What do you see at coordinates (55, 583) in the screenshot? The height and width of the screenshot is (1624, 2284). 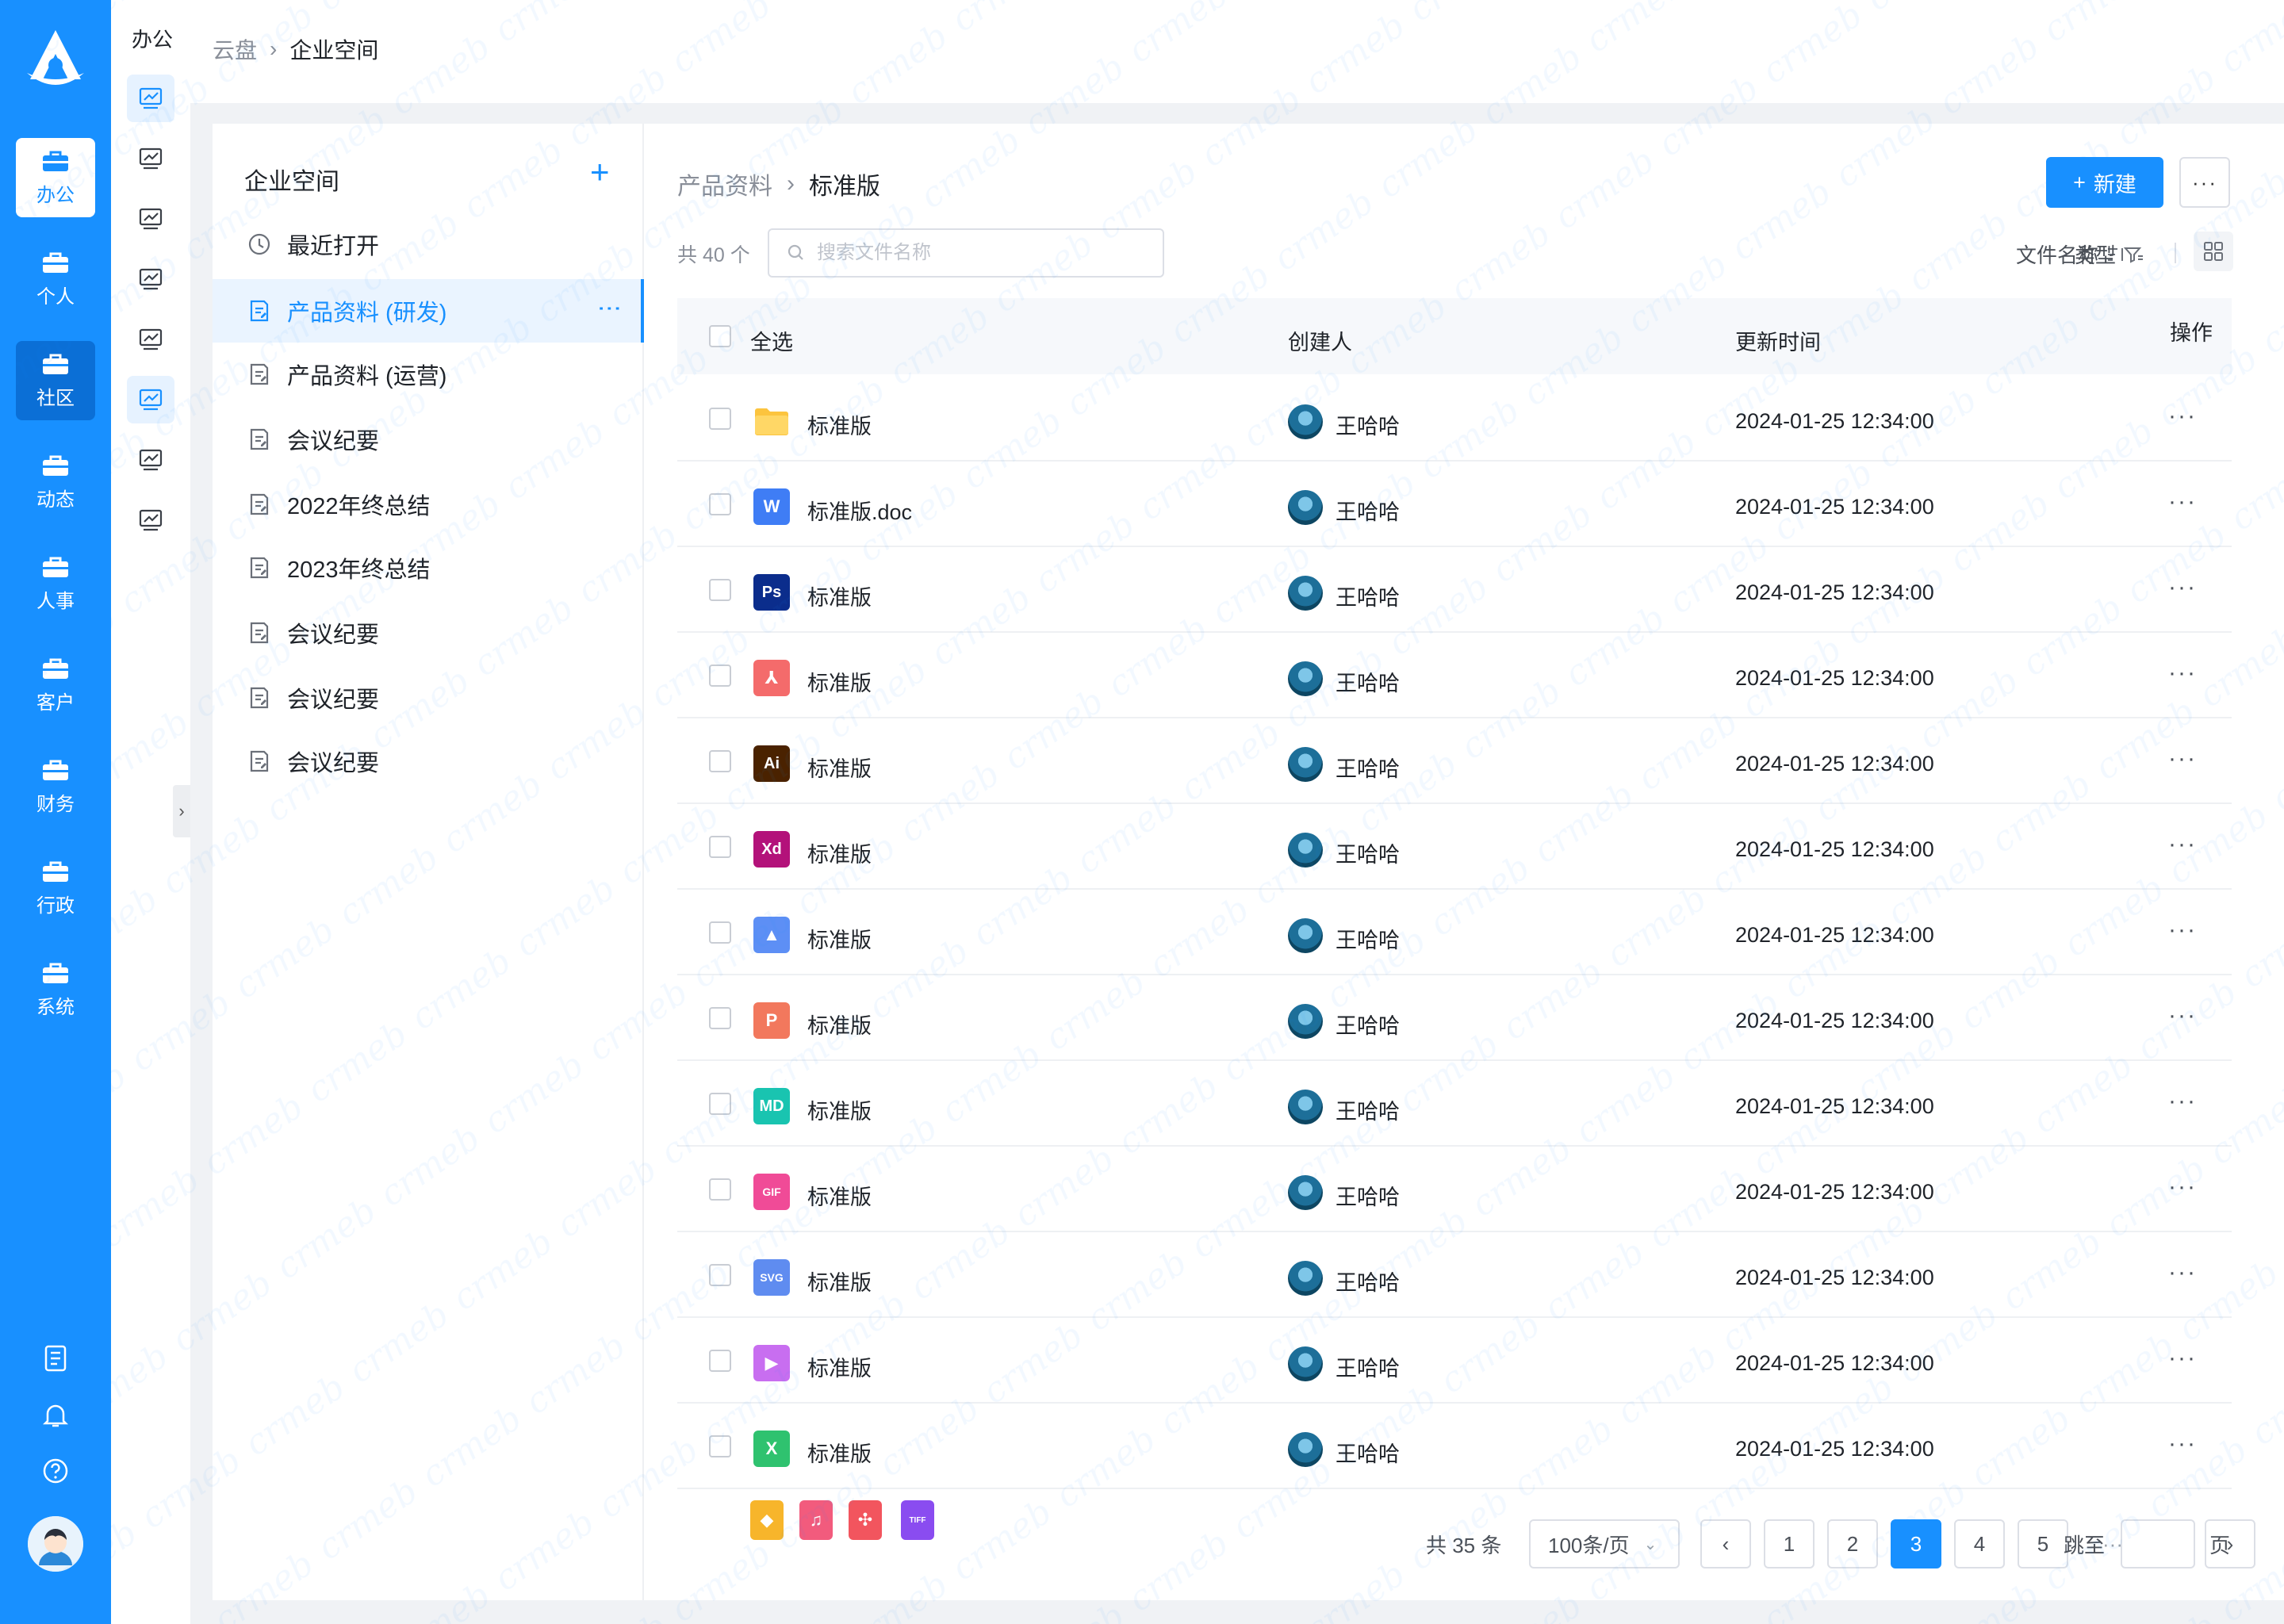 I see `rail-item: 人事` at bounding box center [55, 583].